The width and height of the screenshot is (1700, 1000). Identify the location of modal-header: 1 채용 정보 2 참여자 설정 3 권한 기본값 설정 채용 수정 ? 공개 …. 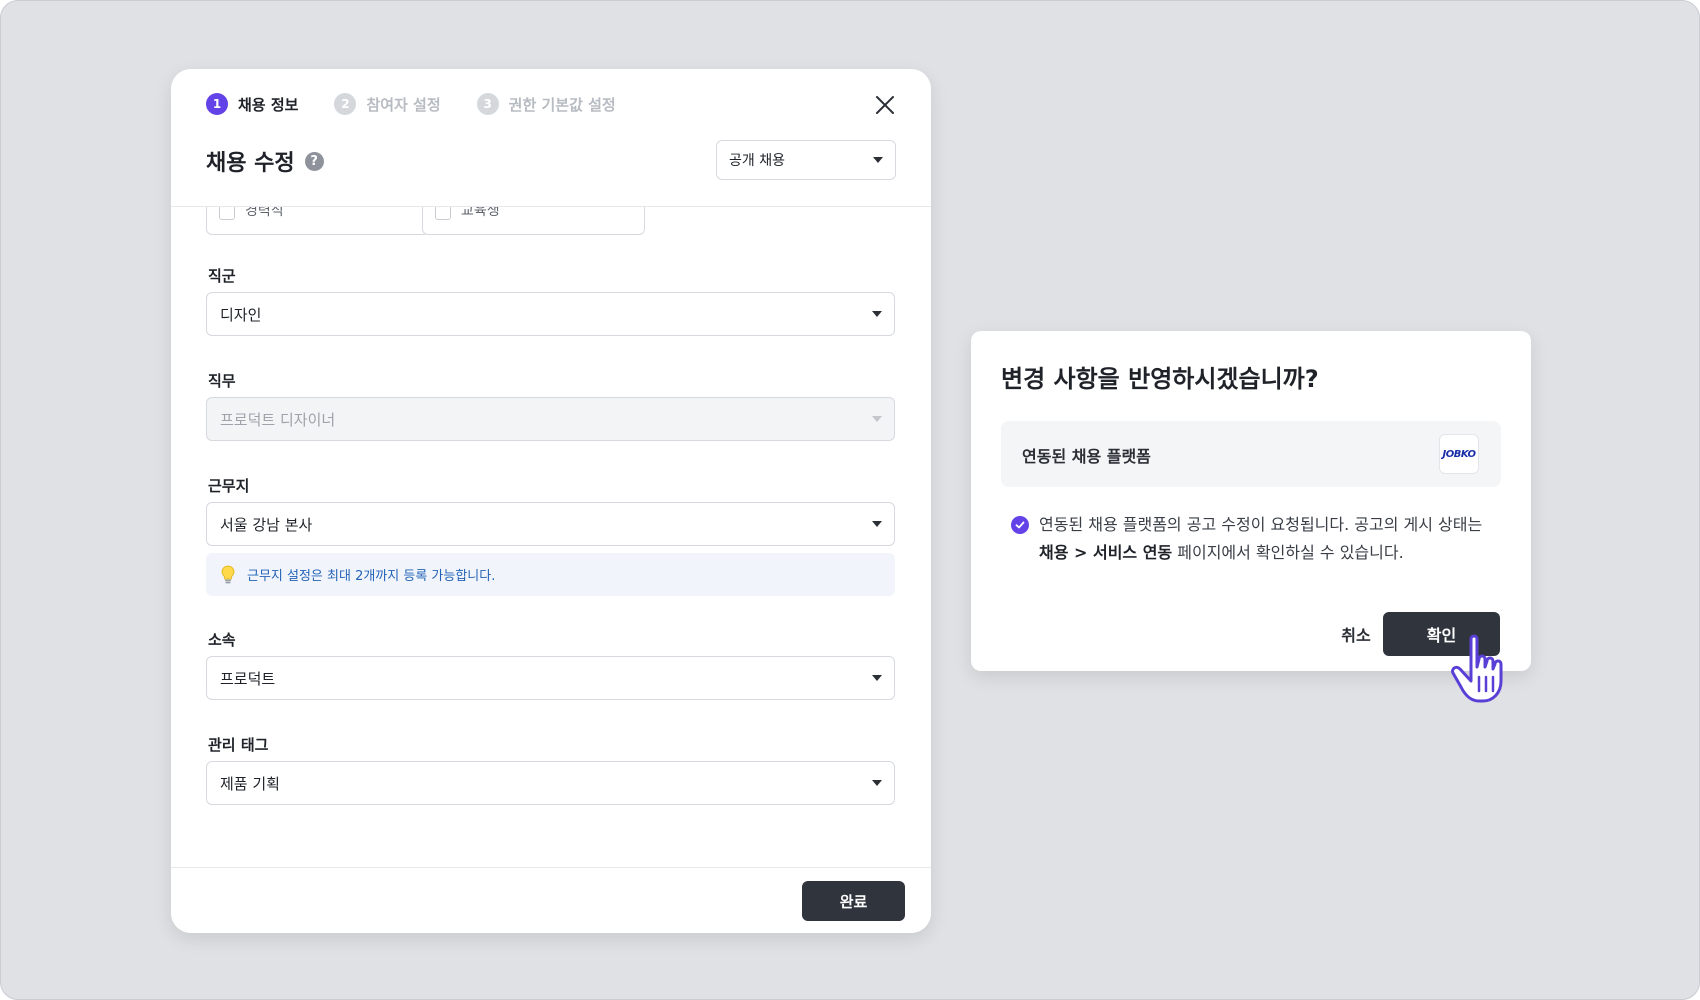
(551, 138).